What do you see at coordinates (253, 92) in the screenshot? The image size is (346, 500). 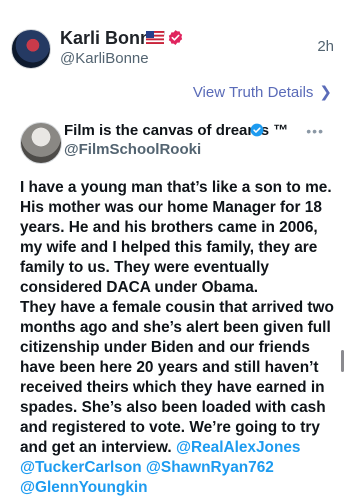 I see `view-truth-details-label: View Truth Details` at bounding box center [253, 92].